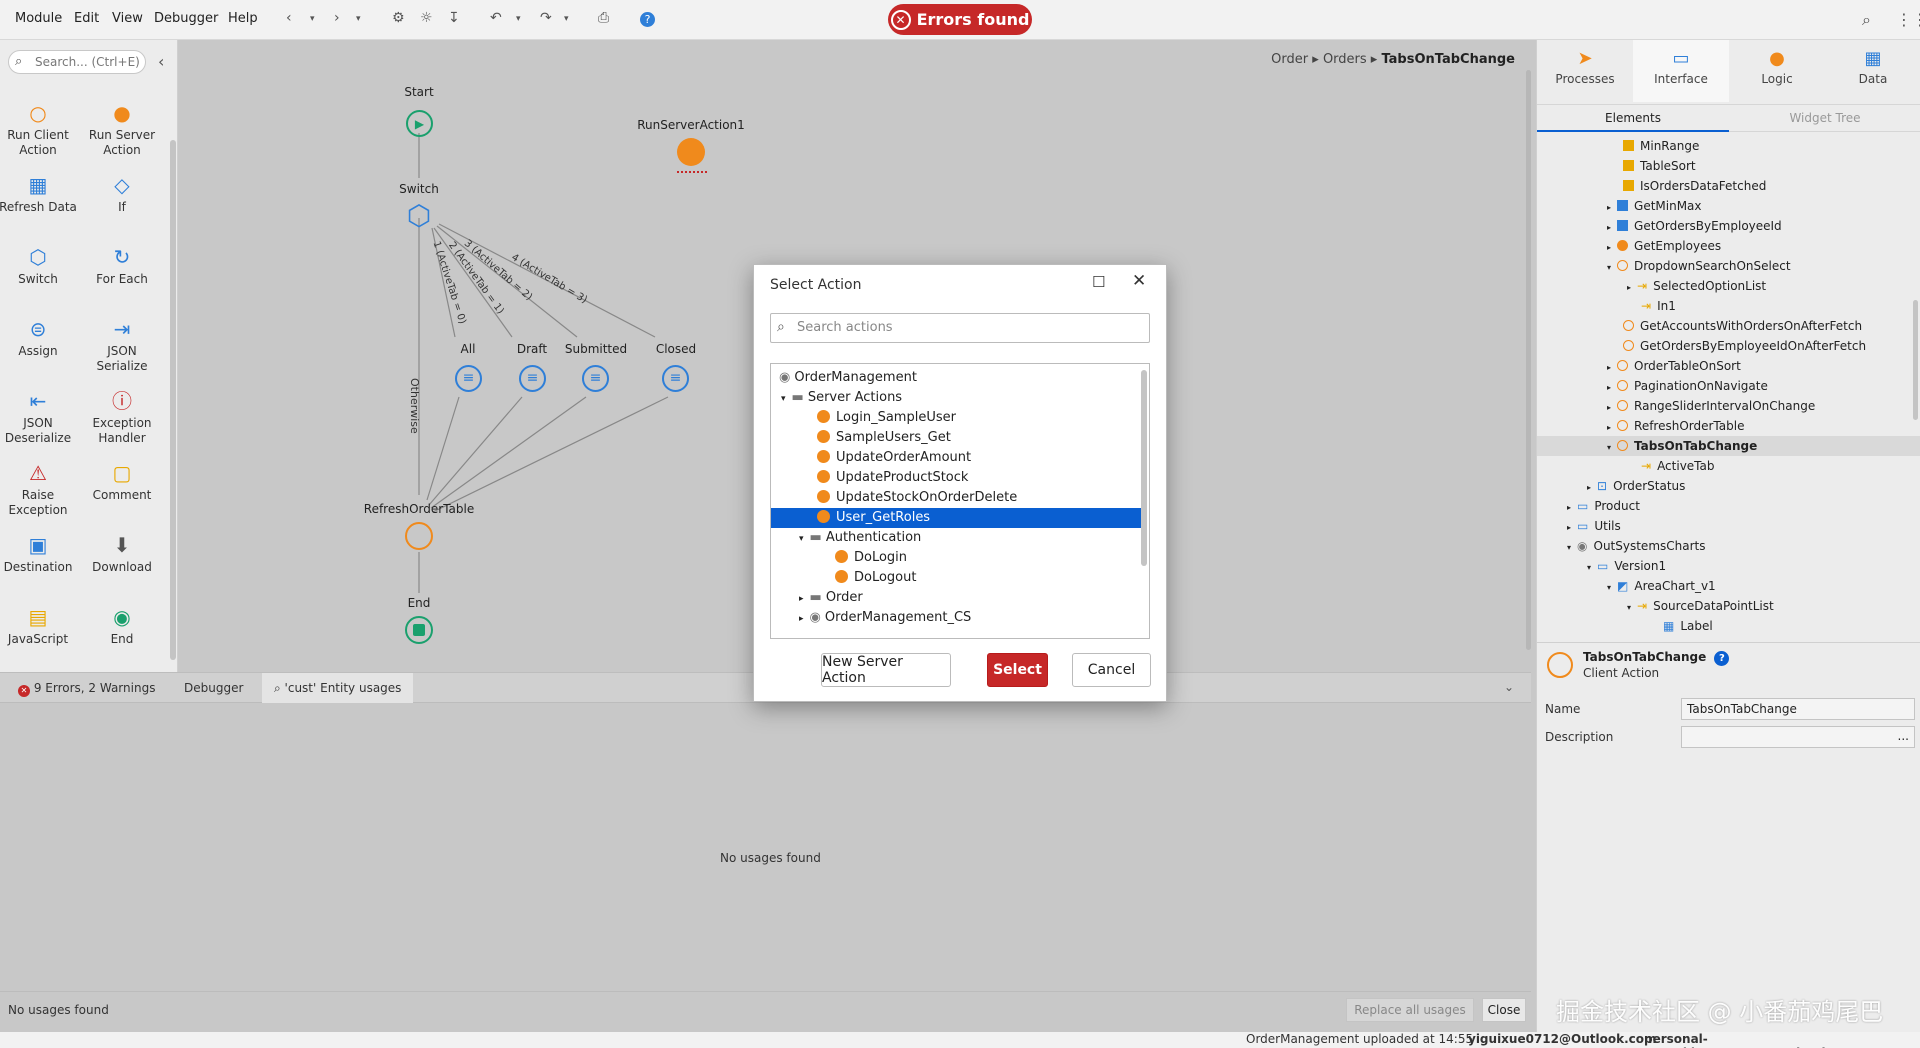  I want to click on tool-assign: ⊜ Assign, so click(40, 338).